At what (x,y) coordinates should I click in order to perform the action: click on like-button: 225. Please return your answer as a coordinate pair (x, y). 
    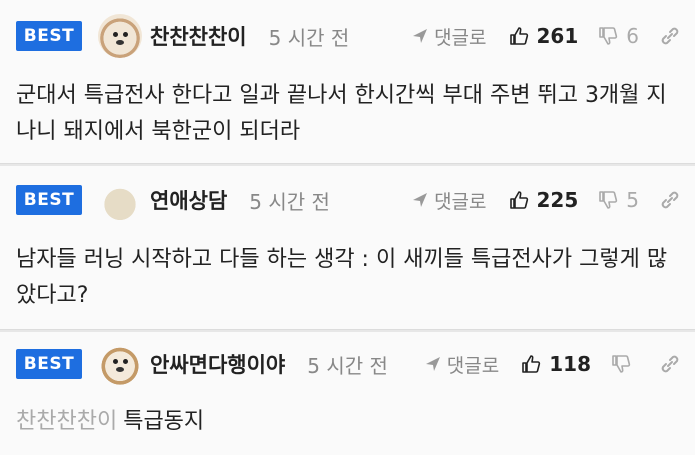
    Looking at the image, I should click on (544, 200).